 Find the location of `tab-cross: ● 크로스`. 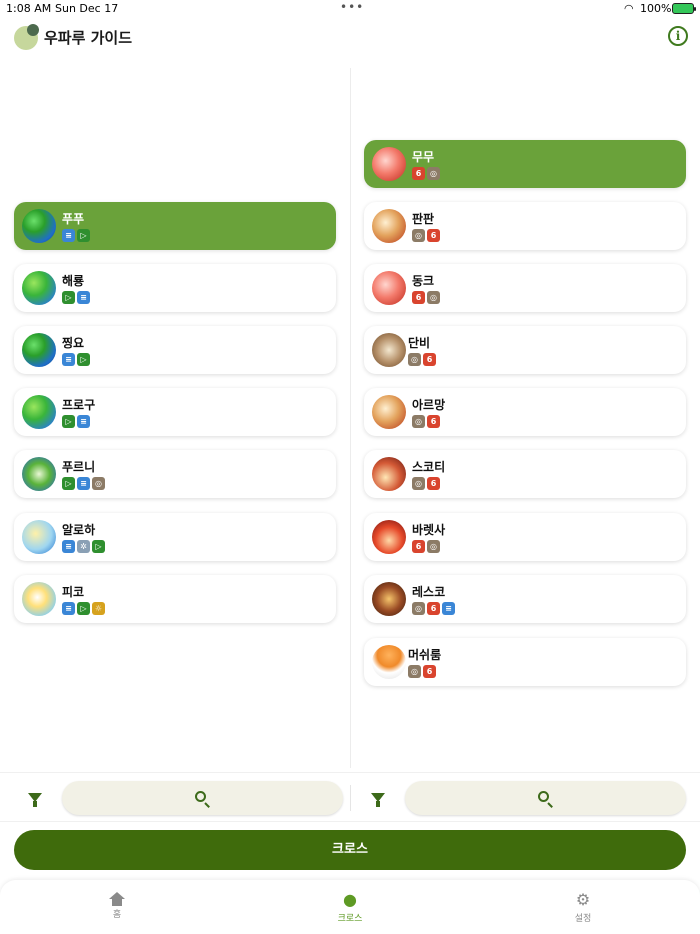

tab-cross: ● 크로스 is located at coordinates (350, 907).